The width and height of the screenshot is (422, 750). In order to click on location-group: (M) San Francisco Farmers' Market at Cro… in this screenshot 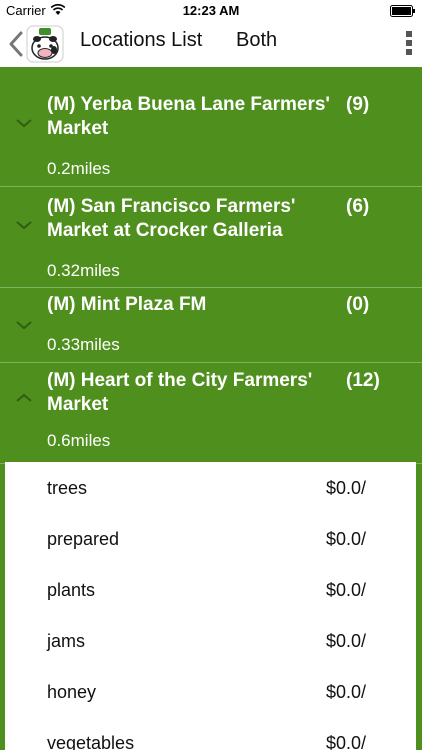, I will do `click(211, 237)`.